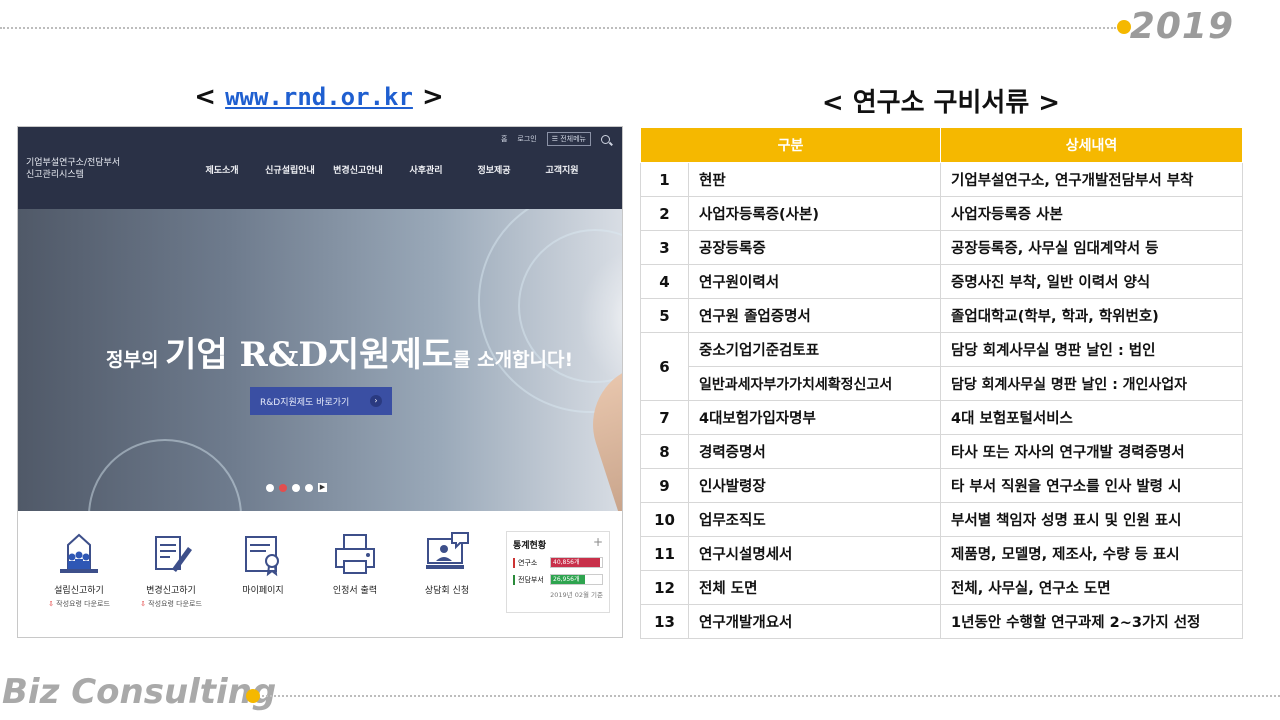 Image resolution: width=1280 pixels, height=720 pixels. Describe the element at coordinates (1092, 213) in the screenshot. I see `row-detail: 사업자등록증 사본` at that location.